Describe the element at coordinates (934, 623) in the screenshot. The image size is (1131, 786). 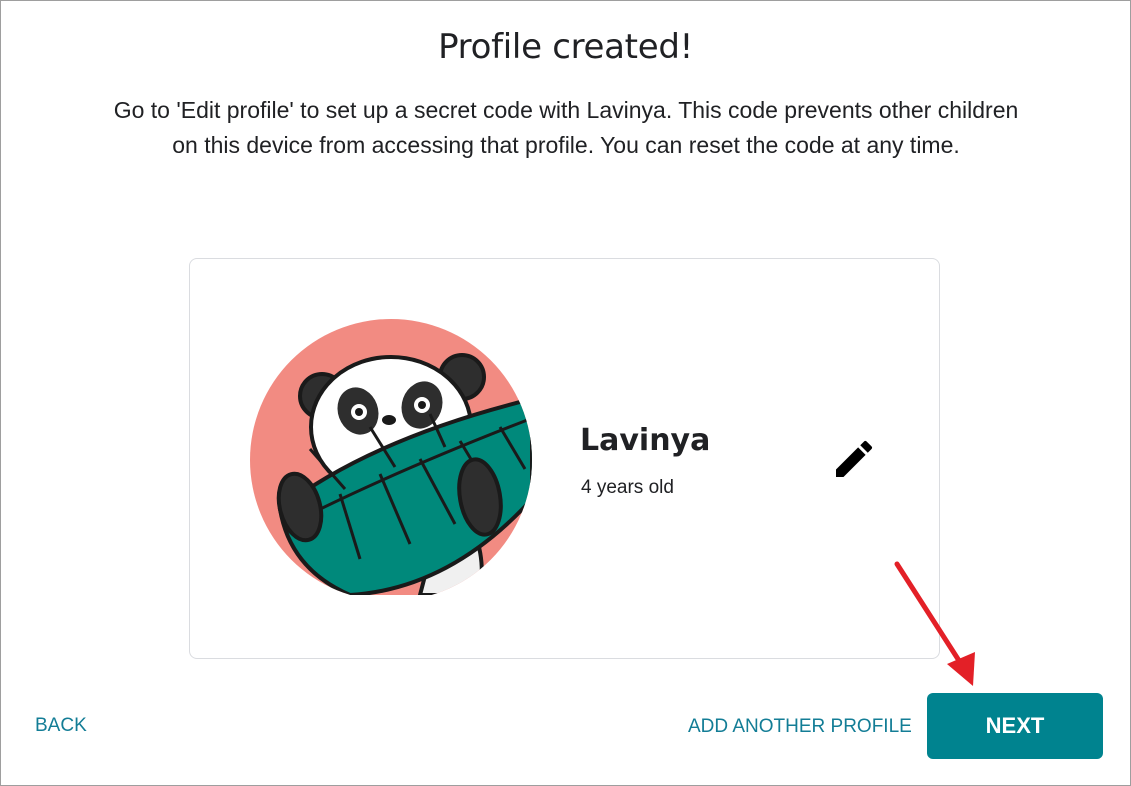
I see `annotation-arrow-icon` at that location.